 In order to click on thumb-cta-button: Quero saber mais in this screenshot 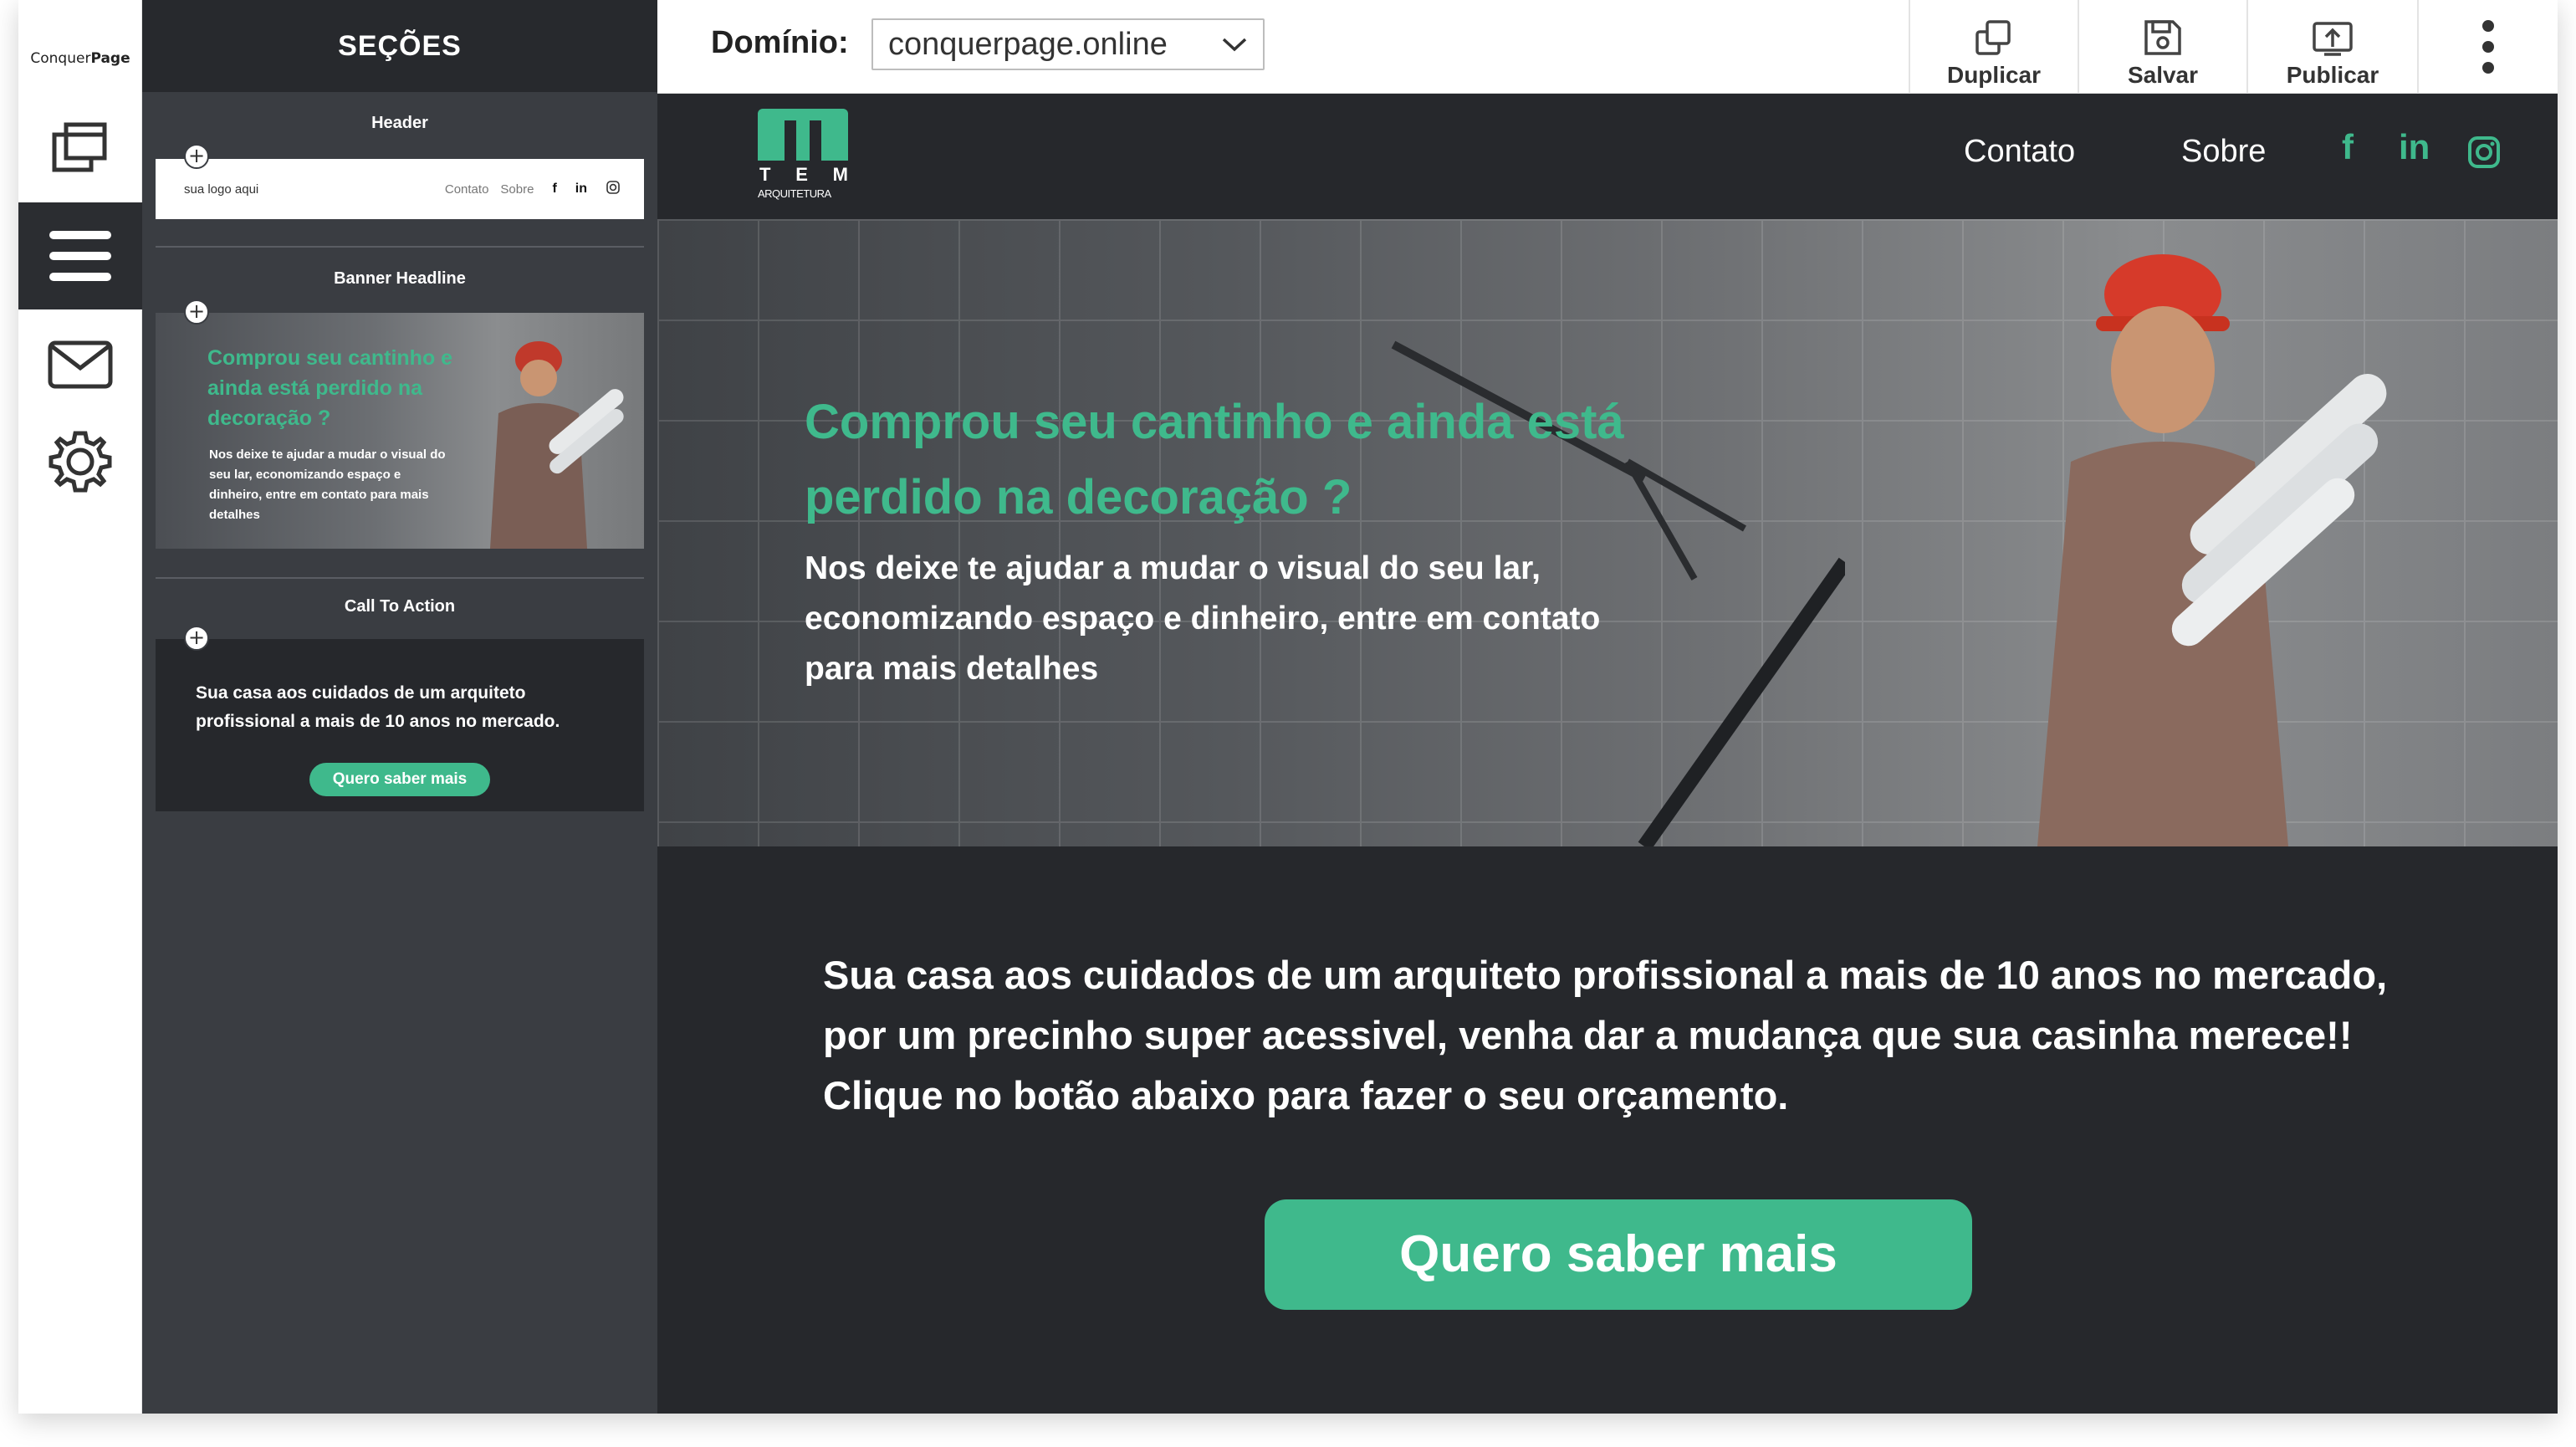, I will do `click(399, 780)`.